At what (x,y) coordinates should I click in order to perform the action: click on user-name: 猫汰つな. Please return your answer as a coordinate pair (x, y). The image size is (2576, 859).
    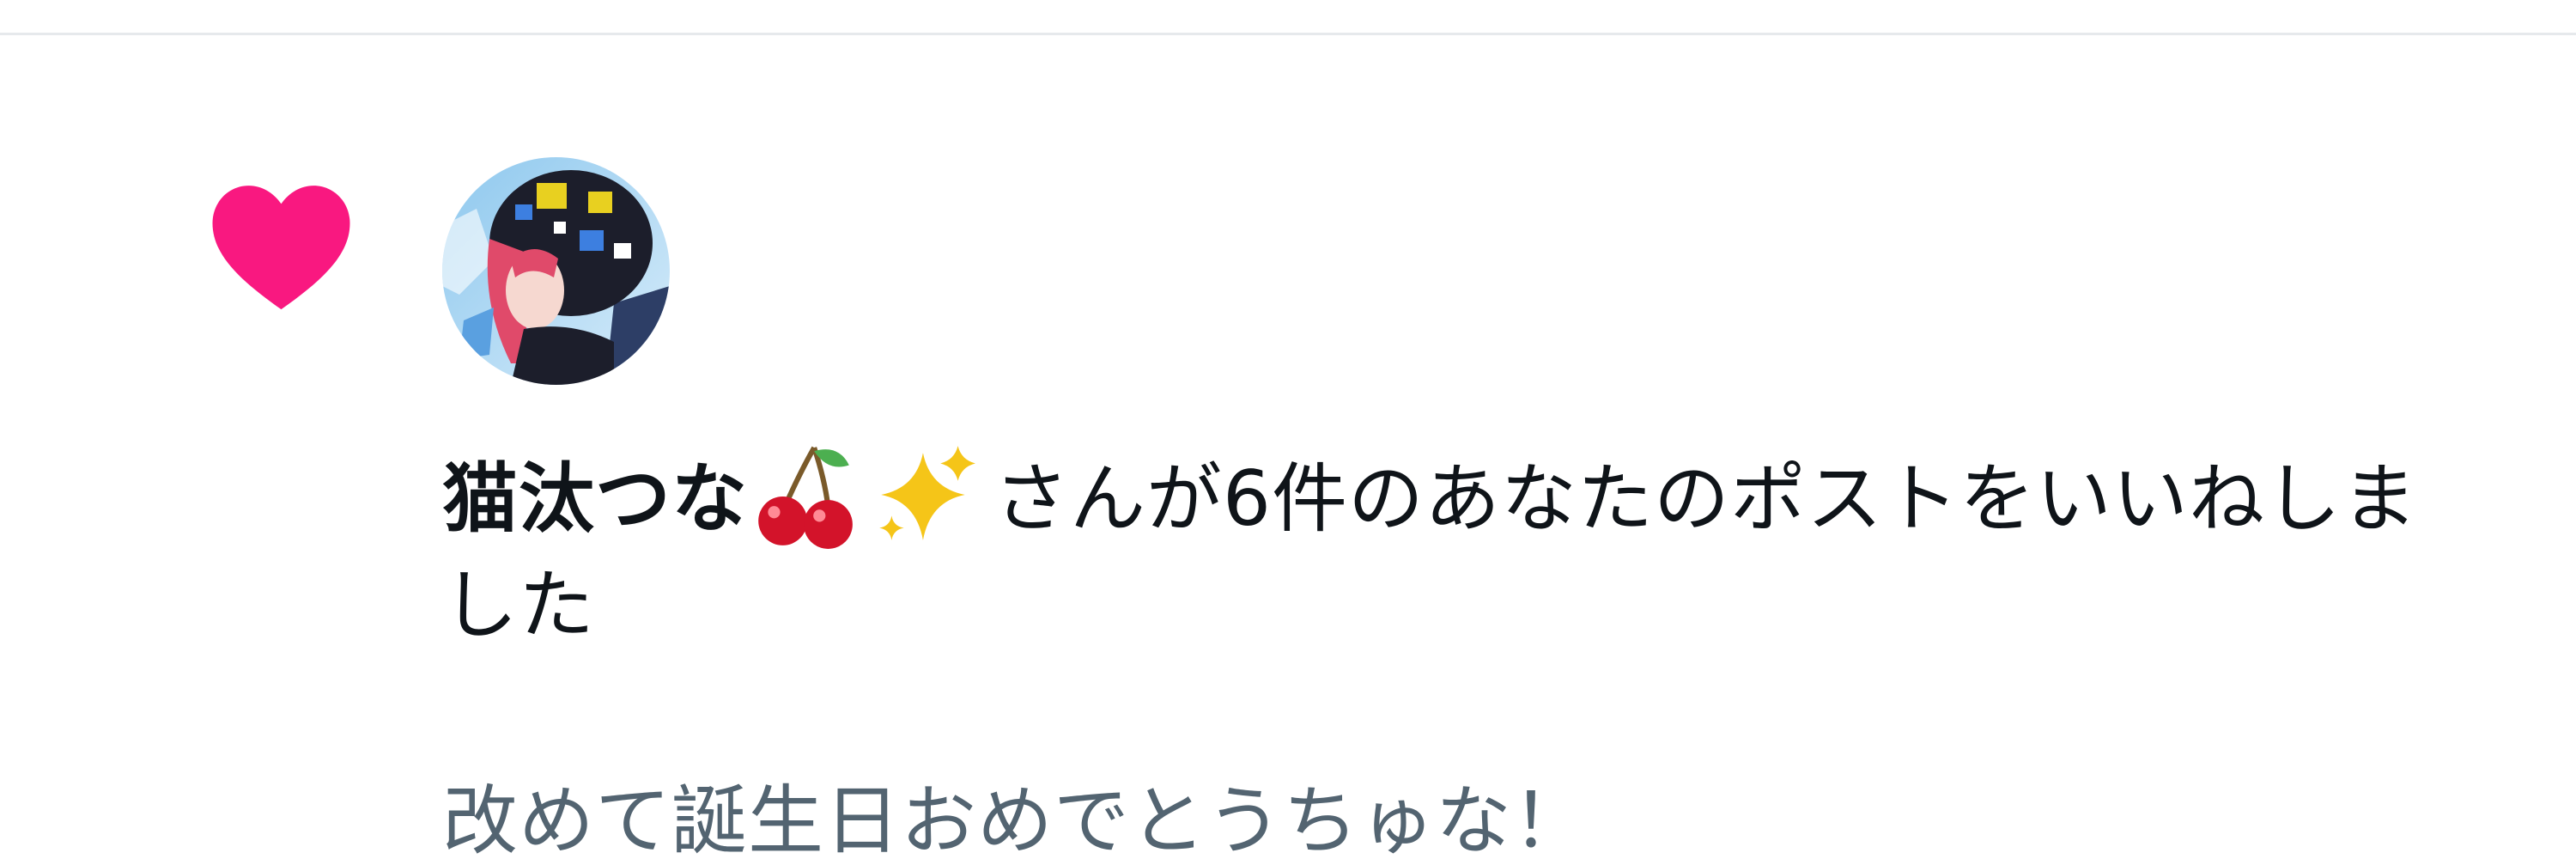
    Looking at the image, I should click on (595, 498).